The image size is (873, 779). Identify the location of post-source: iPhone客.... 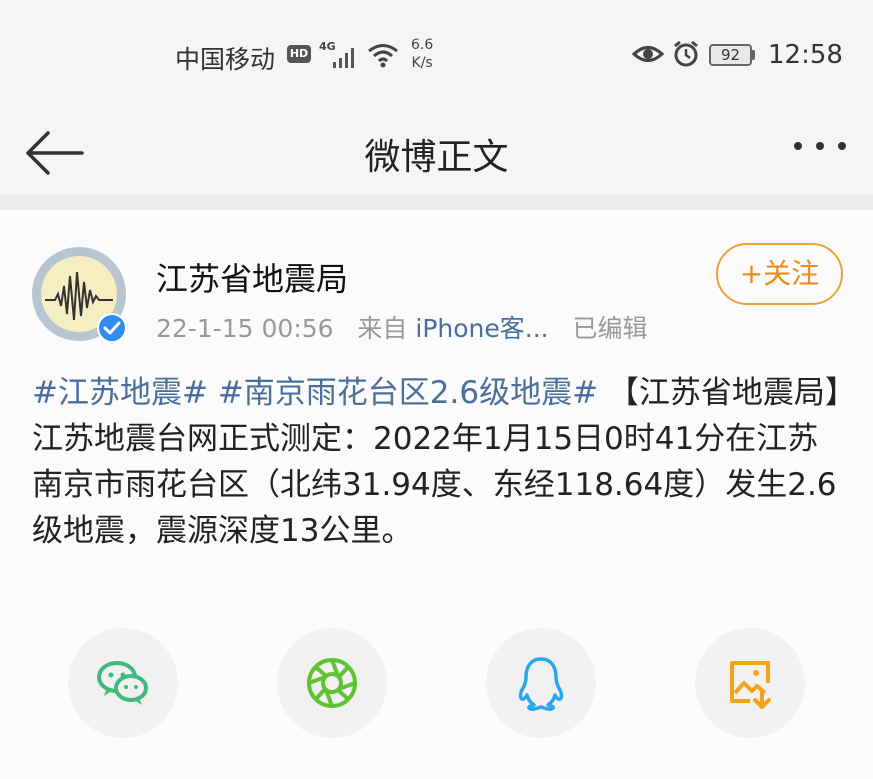
(481, 328).